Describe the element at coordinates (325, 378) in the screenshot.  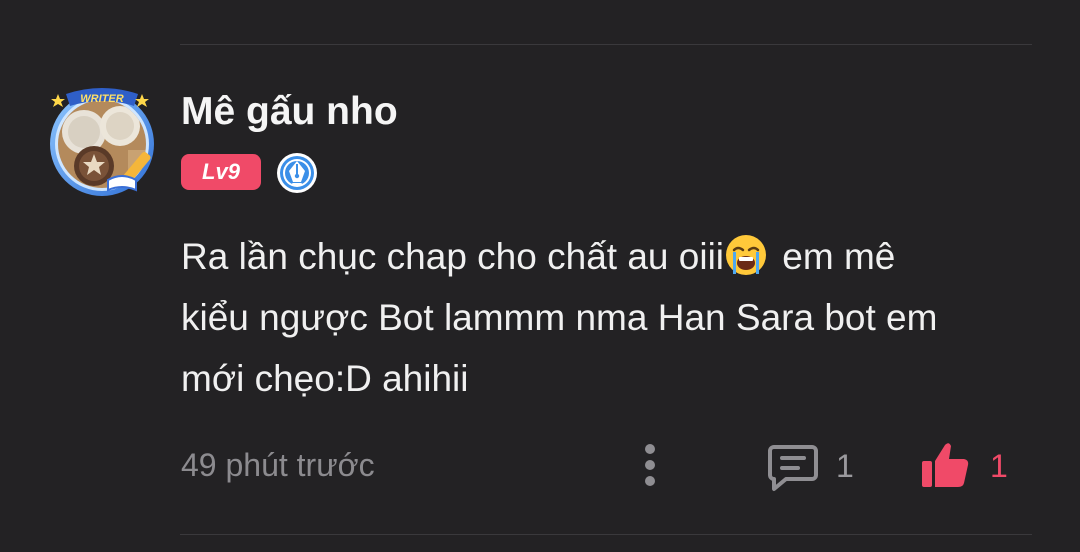
I see `comment-line-3: mới chẹo:D ahihii` at that location.